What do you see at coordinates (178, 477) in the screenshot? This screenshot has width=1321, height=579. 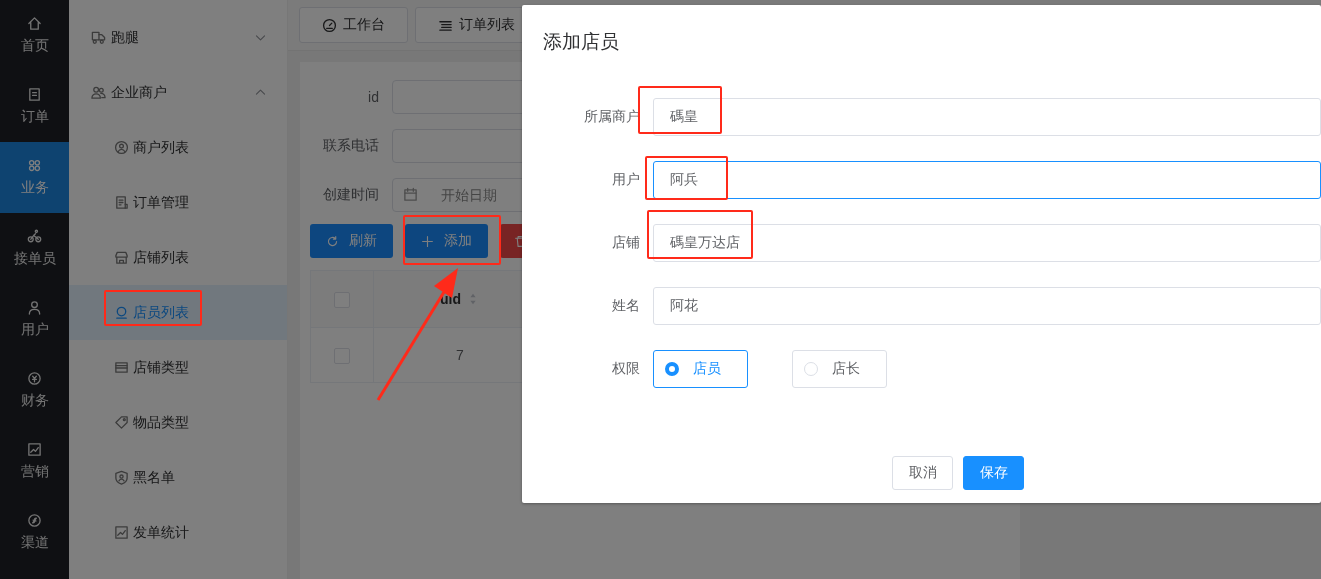 I see `menu-item: 黑名单` at bounding box center [178, 477].